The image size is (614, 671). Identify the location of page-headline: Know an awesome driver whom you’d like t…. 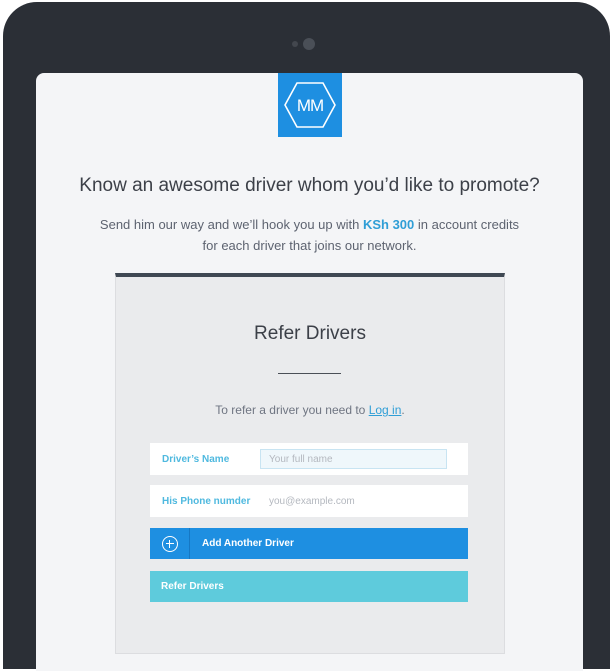
(309, 185).